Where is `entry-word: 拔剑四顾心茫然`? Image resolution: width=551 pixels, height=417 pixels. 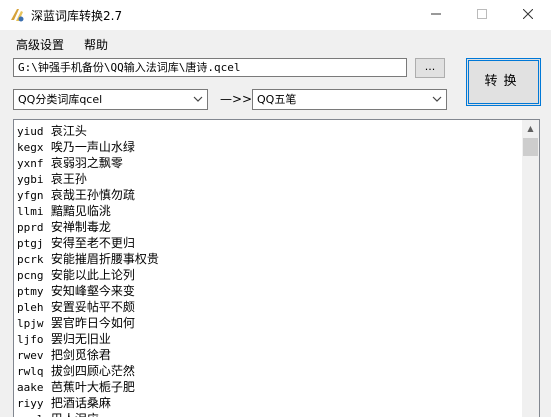 entry-word: 拔剑四顾心茫然 is located at coordinates (92, 371).